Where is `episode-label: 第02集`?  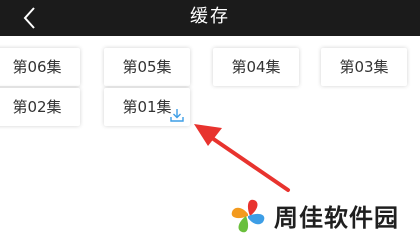 episode-label: 第02集 is located at coordinates (37, 107).